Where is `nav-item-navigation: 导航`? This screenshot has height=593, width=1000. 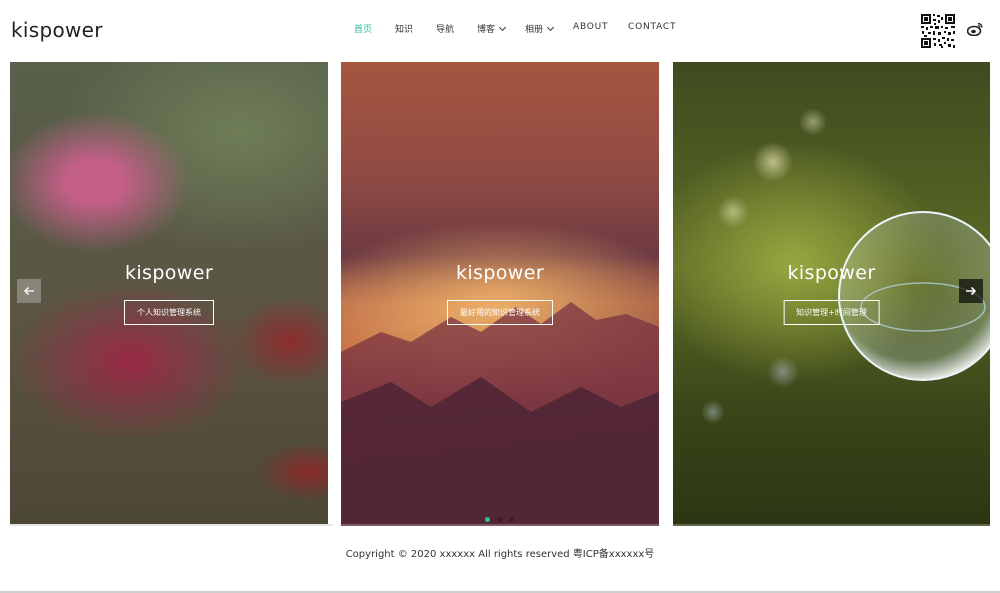
nav-item-navigation: 导航 is located at coordinates (445, 28).